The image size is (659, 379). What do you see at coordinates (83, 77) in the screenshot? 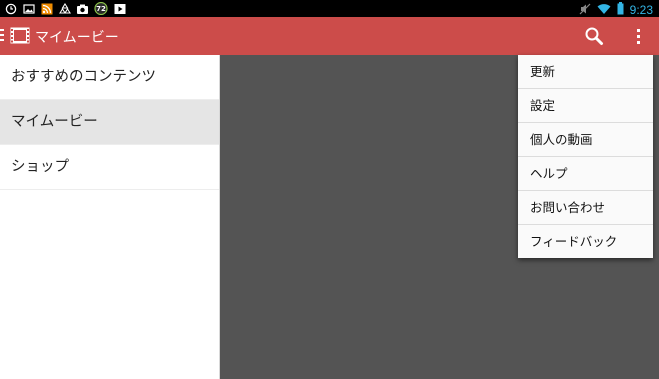
I see `drawer-item-label: おすすめのコンテンツ` at bounding box center [83, 77].